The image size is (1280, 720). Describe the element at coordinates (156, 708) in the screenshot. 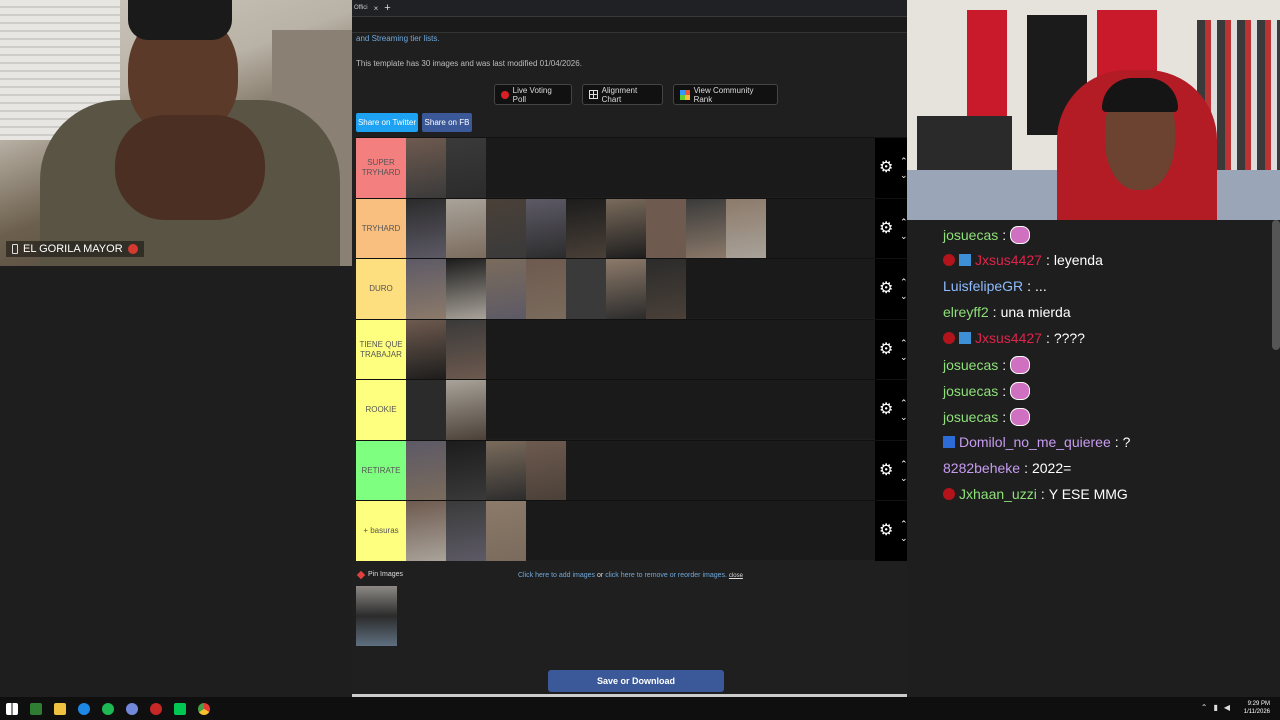

I see `taskbar-obs` at that location.